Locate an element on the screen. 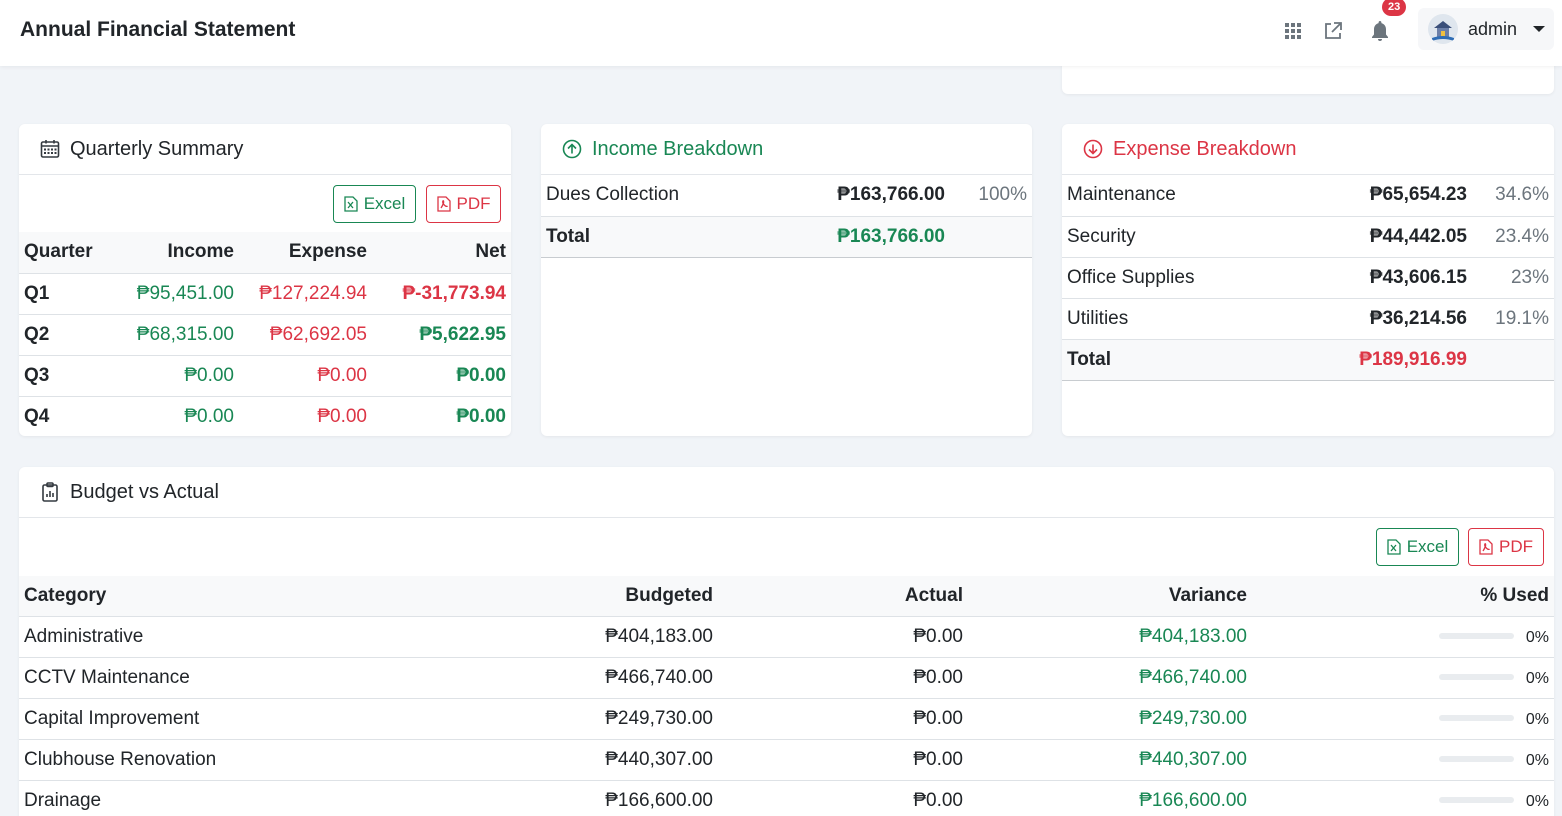 This screenshot has height=816, width=1562. category-cell: Clubhouse Renovation is located at coordinates (219, 760).